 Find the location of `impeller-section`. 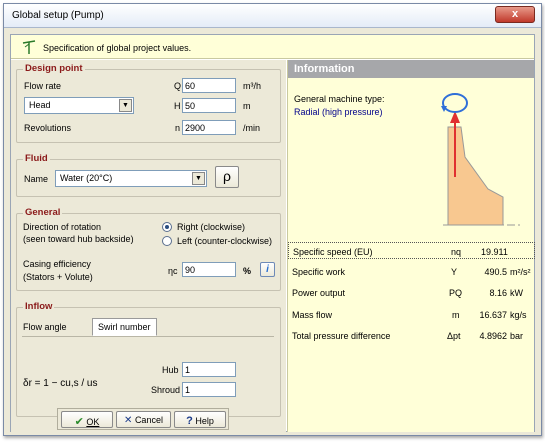

impeller-section is located at coordinates (475, 176).